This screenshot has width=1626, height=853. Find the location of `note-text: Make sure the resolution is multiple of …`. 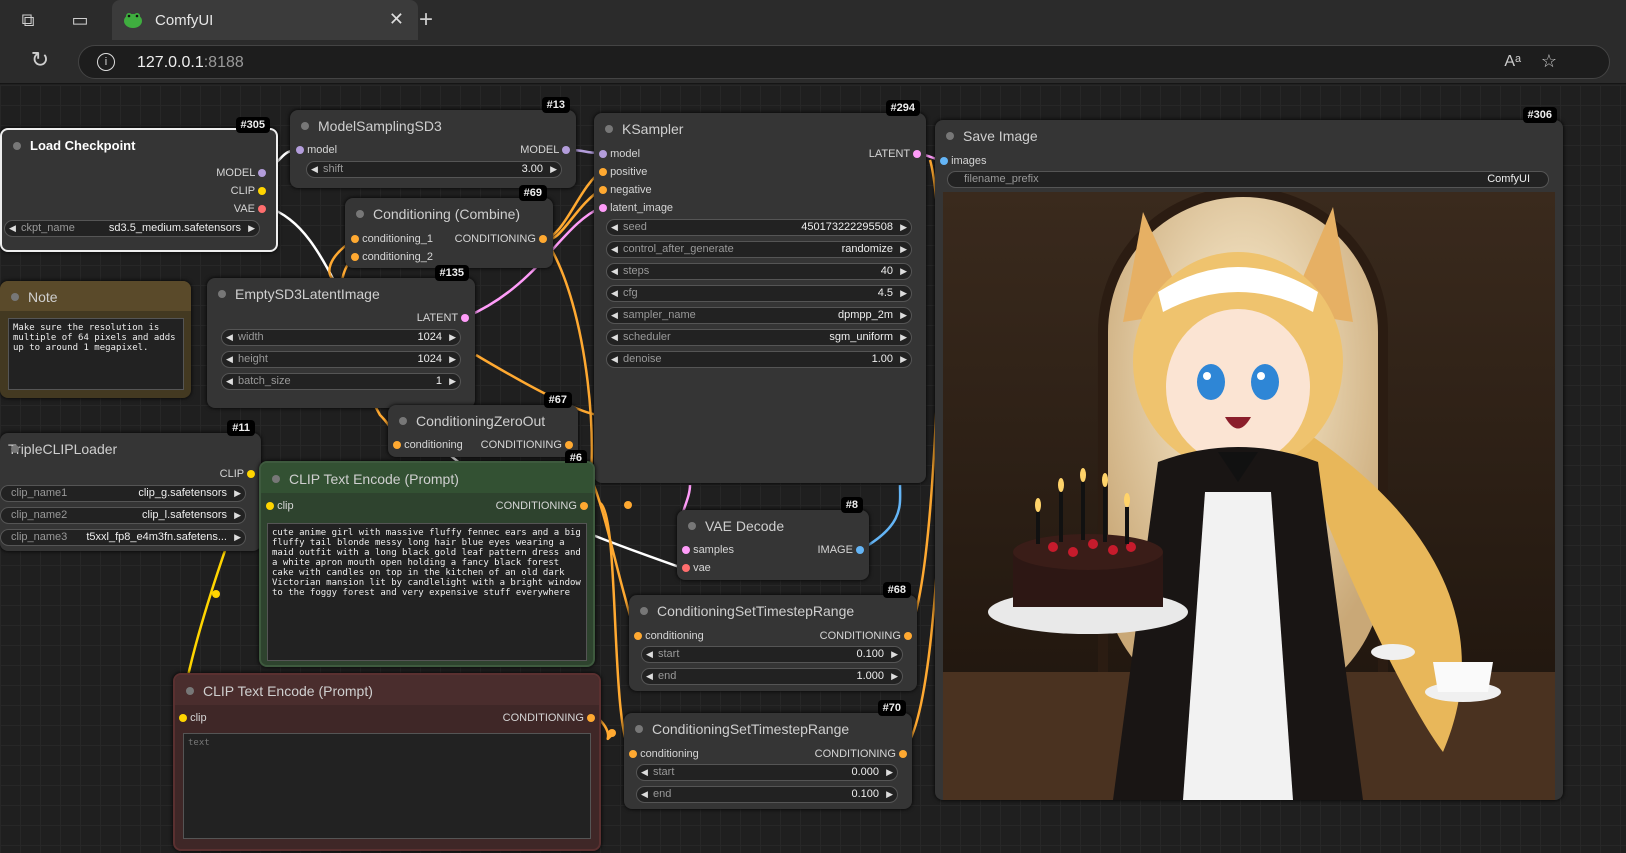

note-text: Make sure the resolution is multiple of … is located at coordinates (96, 354).